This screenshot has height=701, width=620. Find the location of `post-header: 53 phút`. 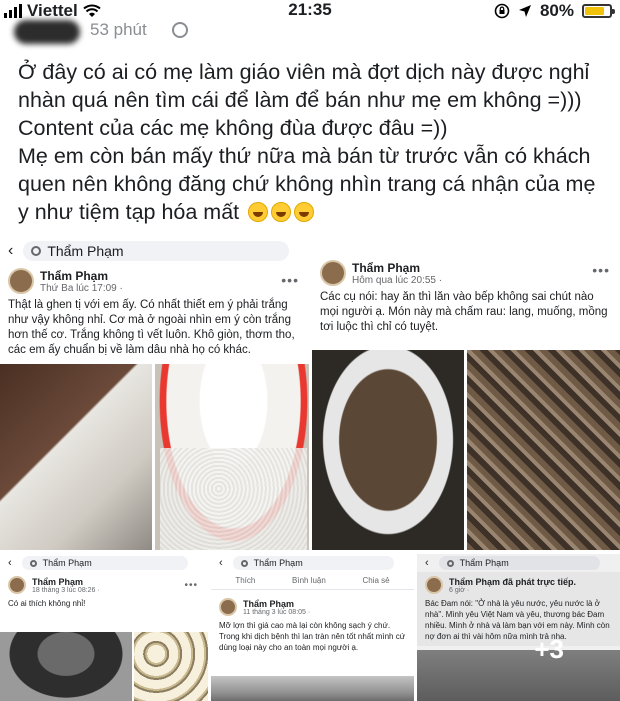

post-header: 53 phút is located at coordinates (310, 31).